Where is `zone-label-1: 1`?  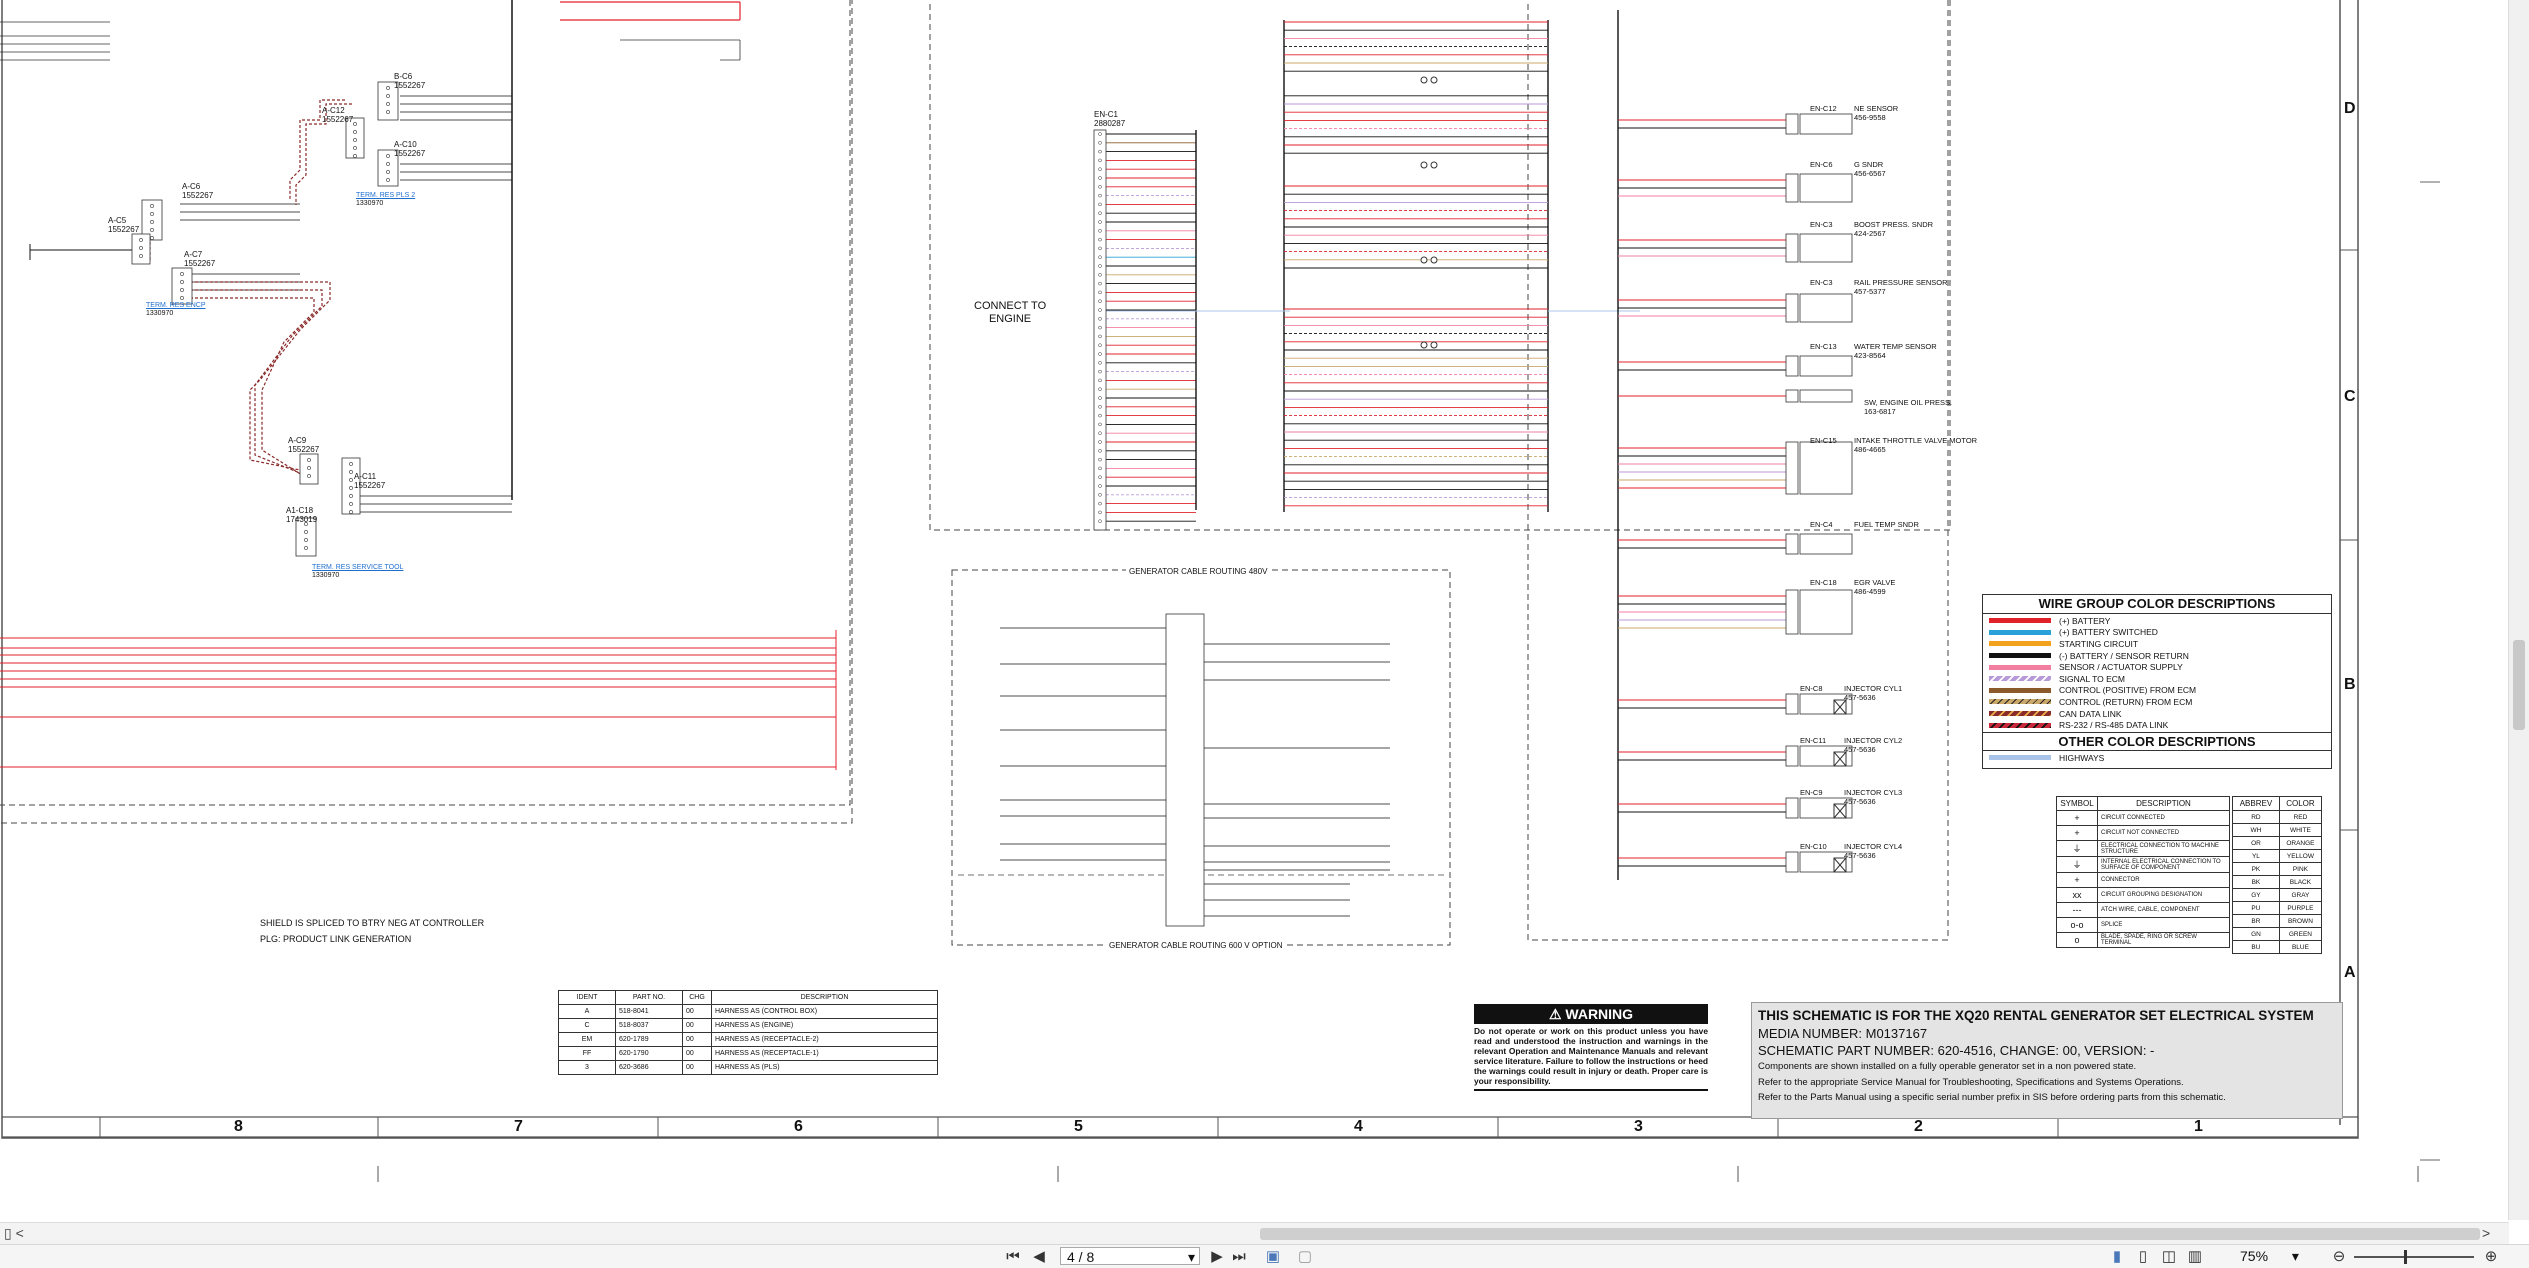 zone-label-1: 1 is located at coordinates (2198, 1126).